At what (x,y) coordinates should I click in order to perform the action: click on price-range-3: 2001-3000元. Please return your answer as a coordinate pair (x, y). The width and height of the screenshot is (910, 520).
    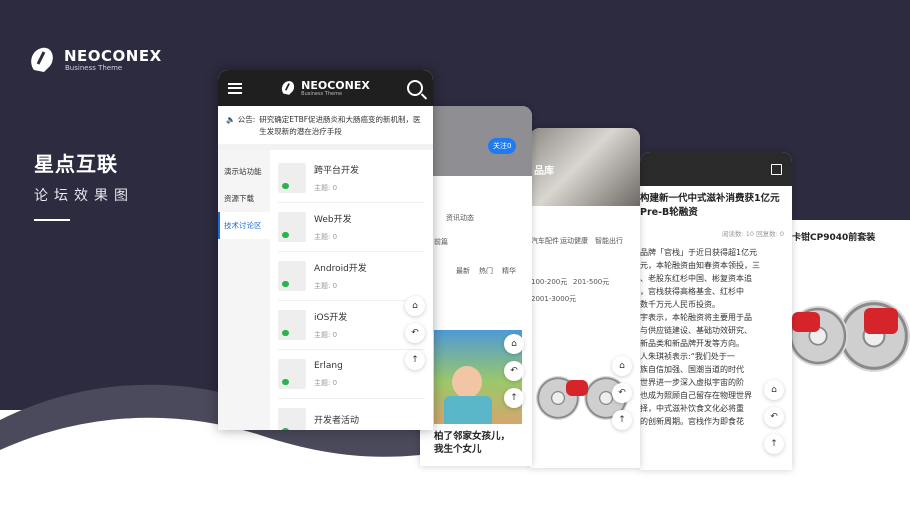
    Looking at the image, I should click on (553, 299).